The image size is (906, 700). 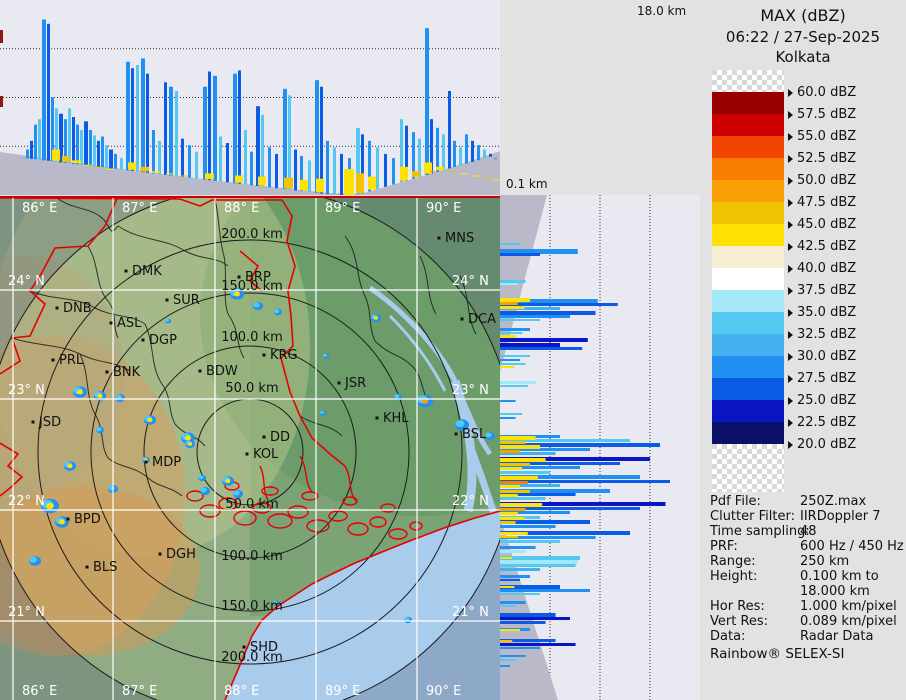 I want to click on dbz-tick: 47.5 dBZ, so click(x=822, y=202).